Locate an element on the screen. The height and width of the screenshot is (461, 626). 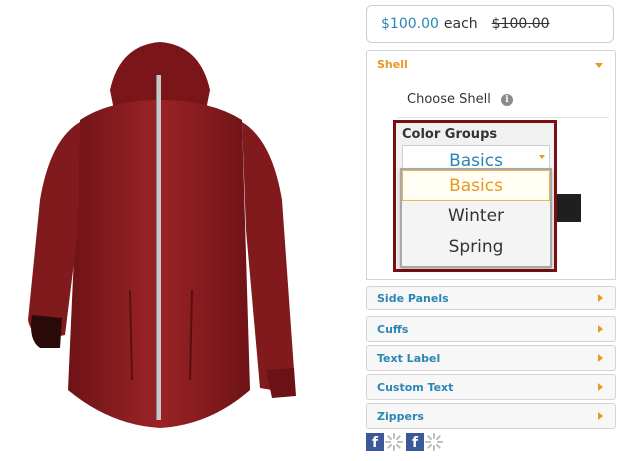
accordion-text-label-label: Text Label is located at coordinates (409, 358).